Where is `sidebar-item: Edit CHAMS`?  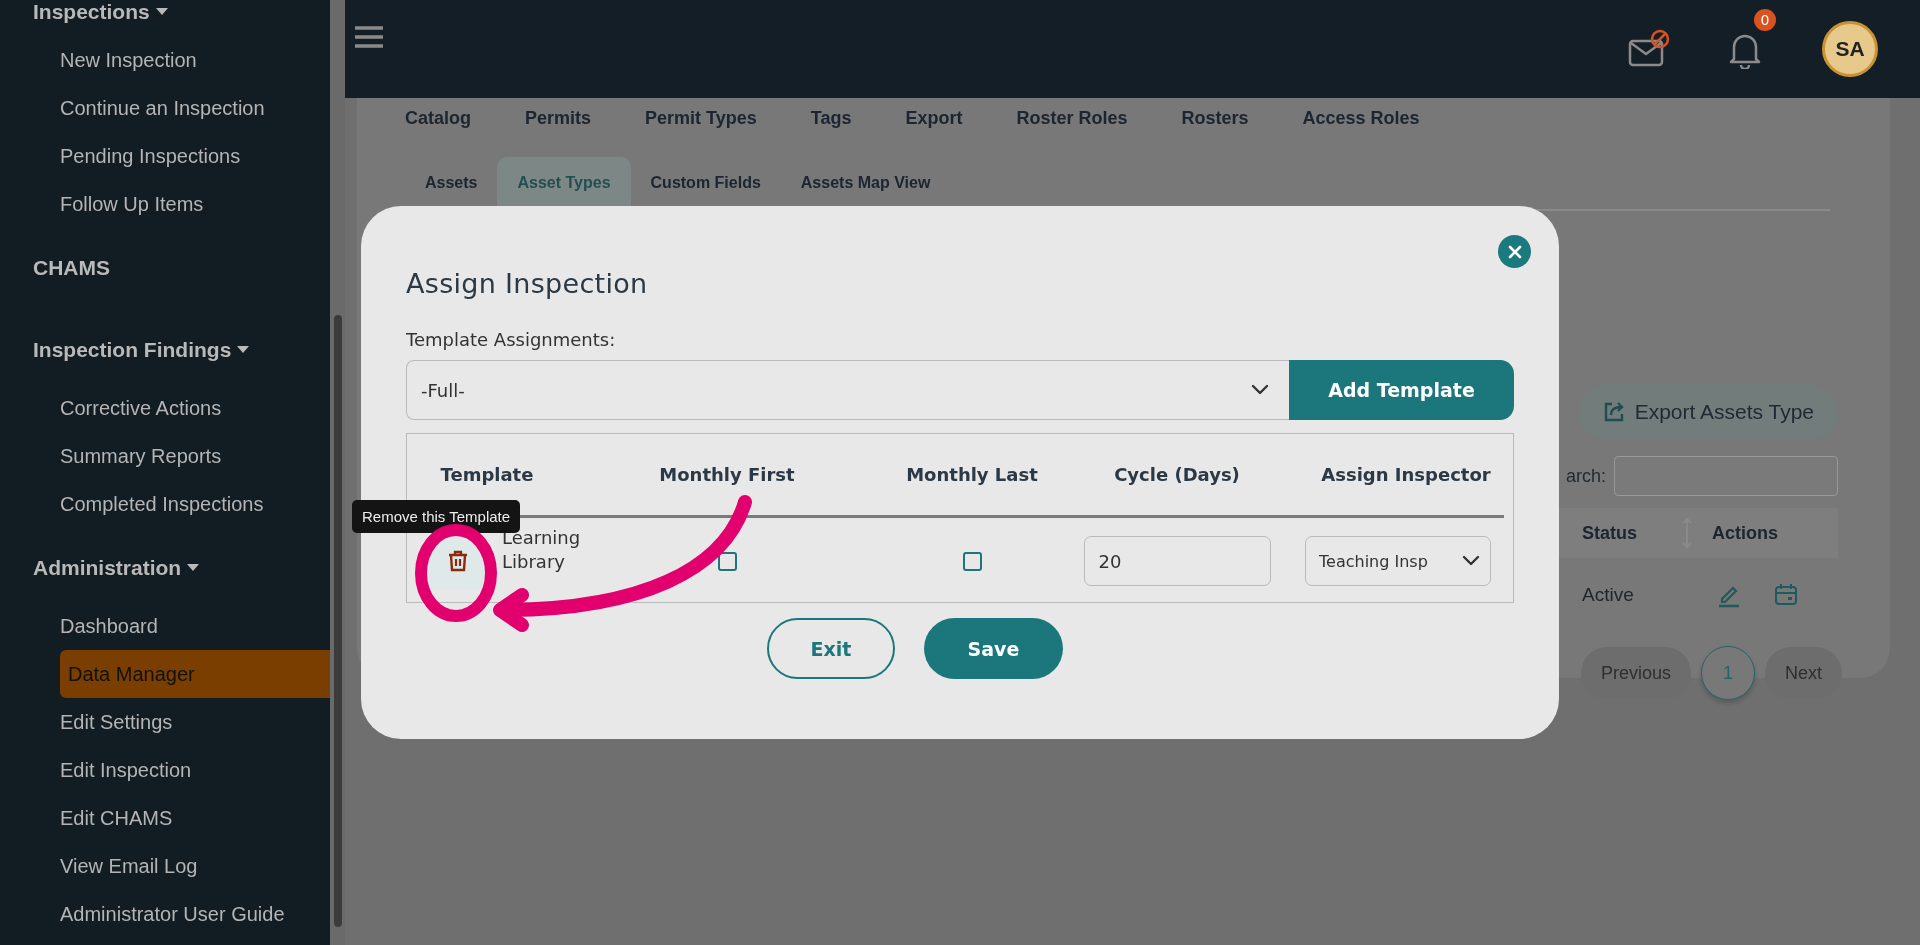 sidebar-item: Edit CHAMS is located at coordinates (86, 818).